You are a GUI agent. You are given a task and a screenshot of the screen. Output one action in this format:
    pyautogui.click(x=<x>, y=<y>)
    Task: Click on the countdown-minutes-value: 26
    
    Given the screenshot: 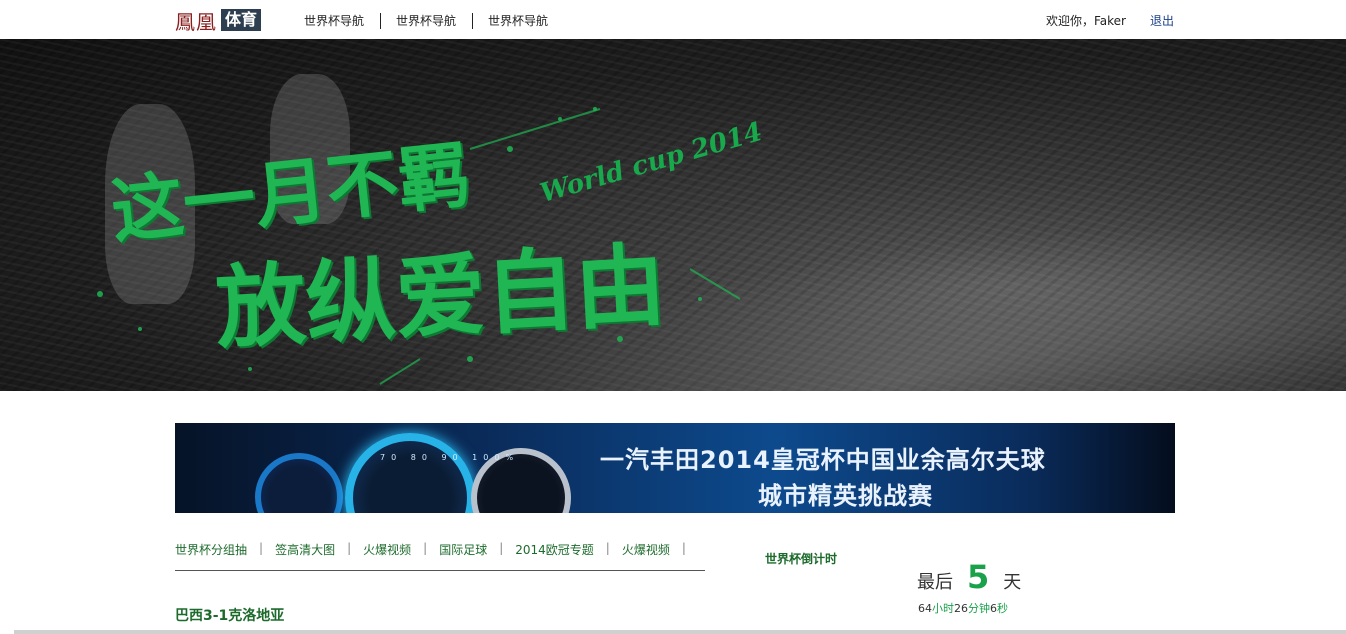 What is the action you would take?
    pyautogui.click(x=961, y=608)
    